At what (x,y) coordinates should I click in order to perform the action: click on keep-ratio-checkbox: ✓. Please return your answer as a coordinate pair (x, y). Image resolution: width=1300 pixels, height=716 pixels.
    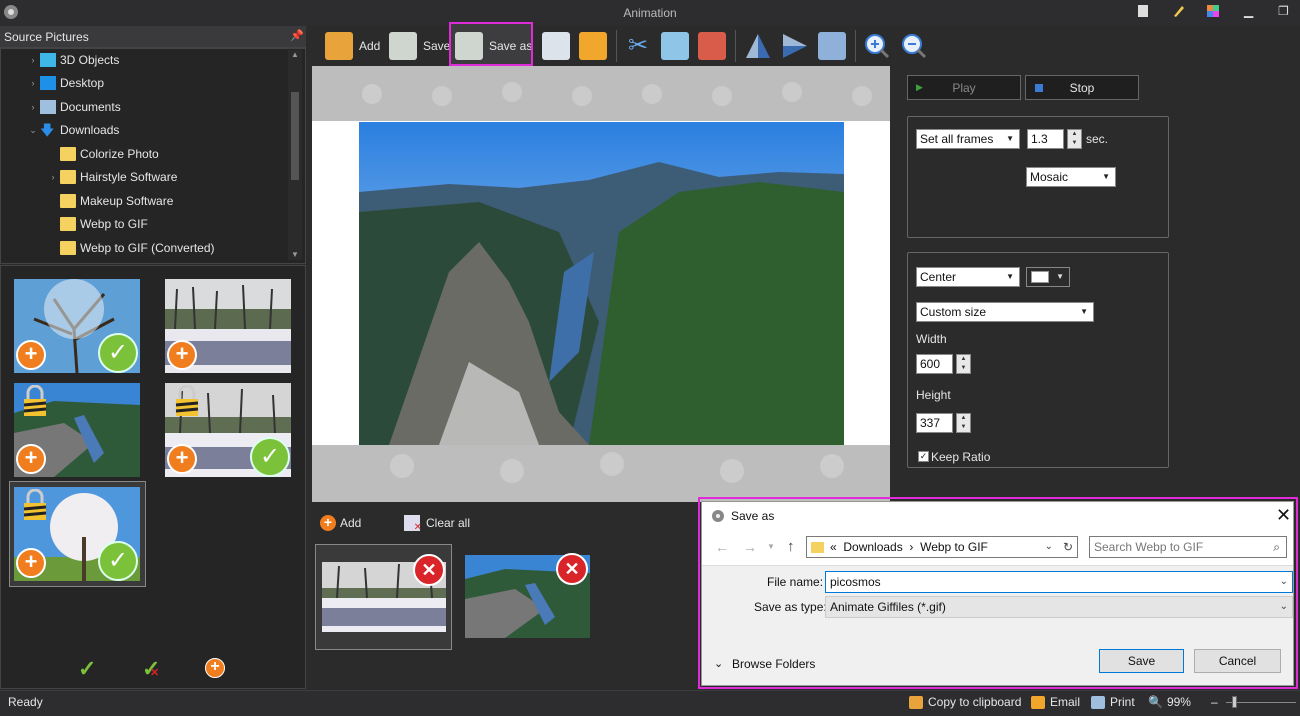
    Looking at the image, I should click on (923, 456).